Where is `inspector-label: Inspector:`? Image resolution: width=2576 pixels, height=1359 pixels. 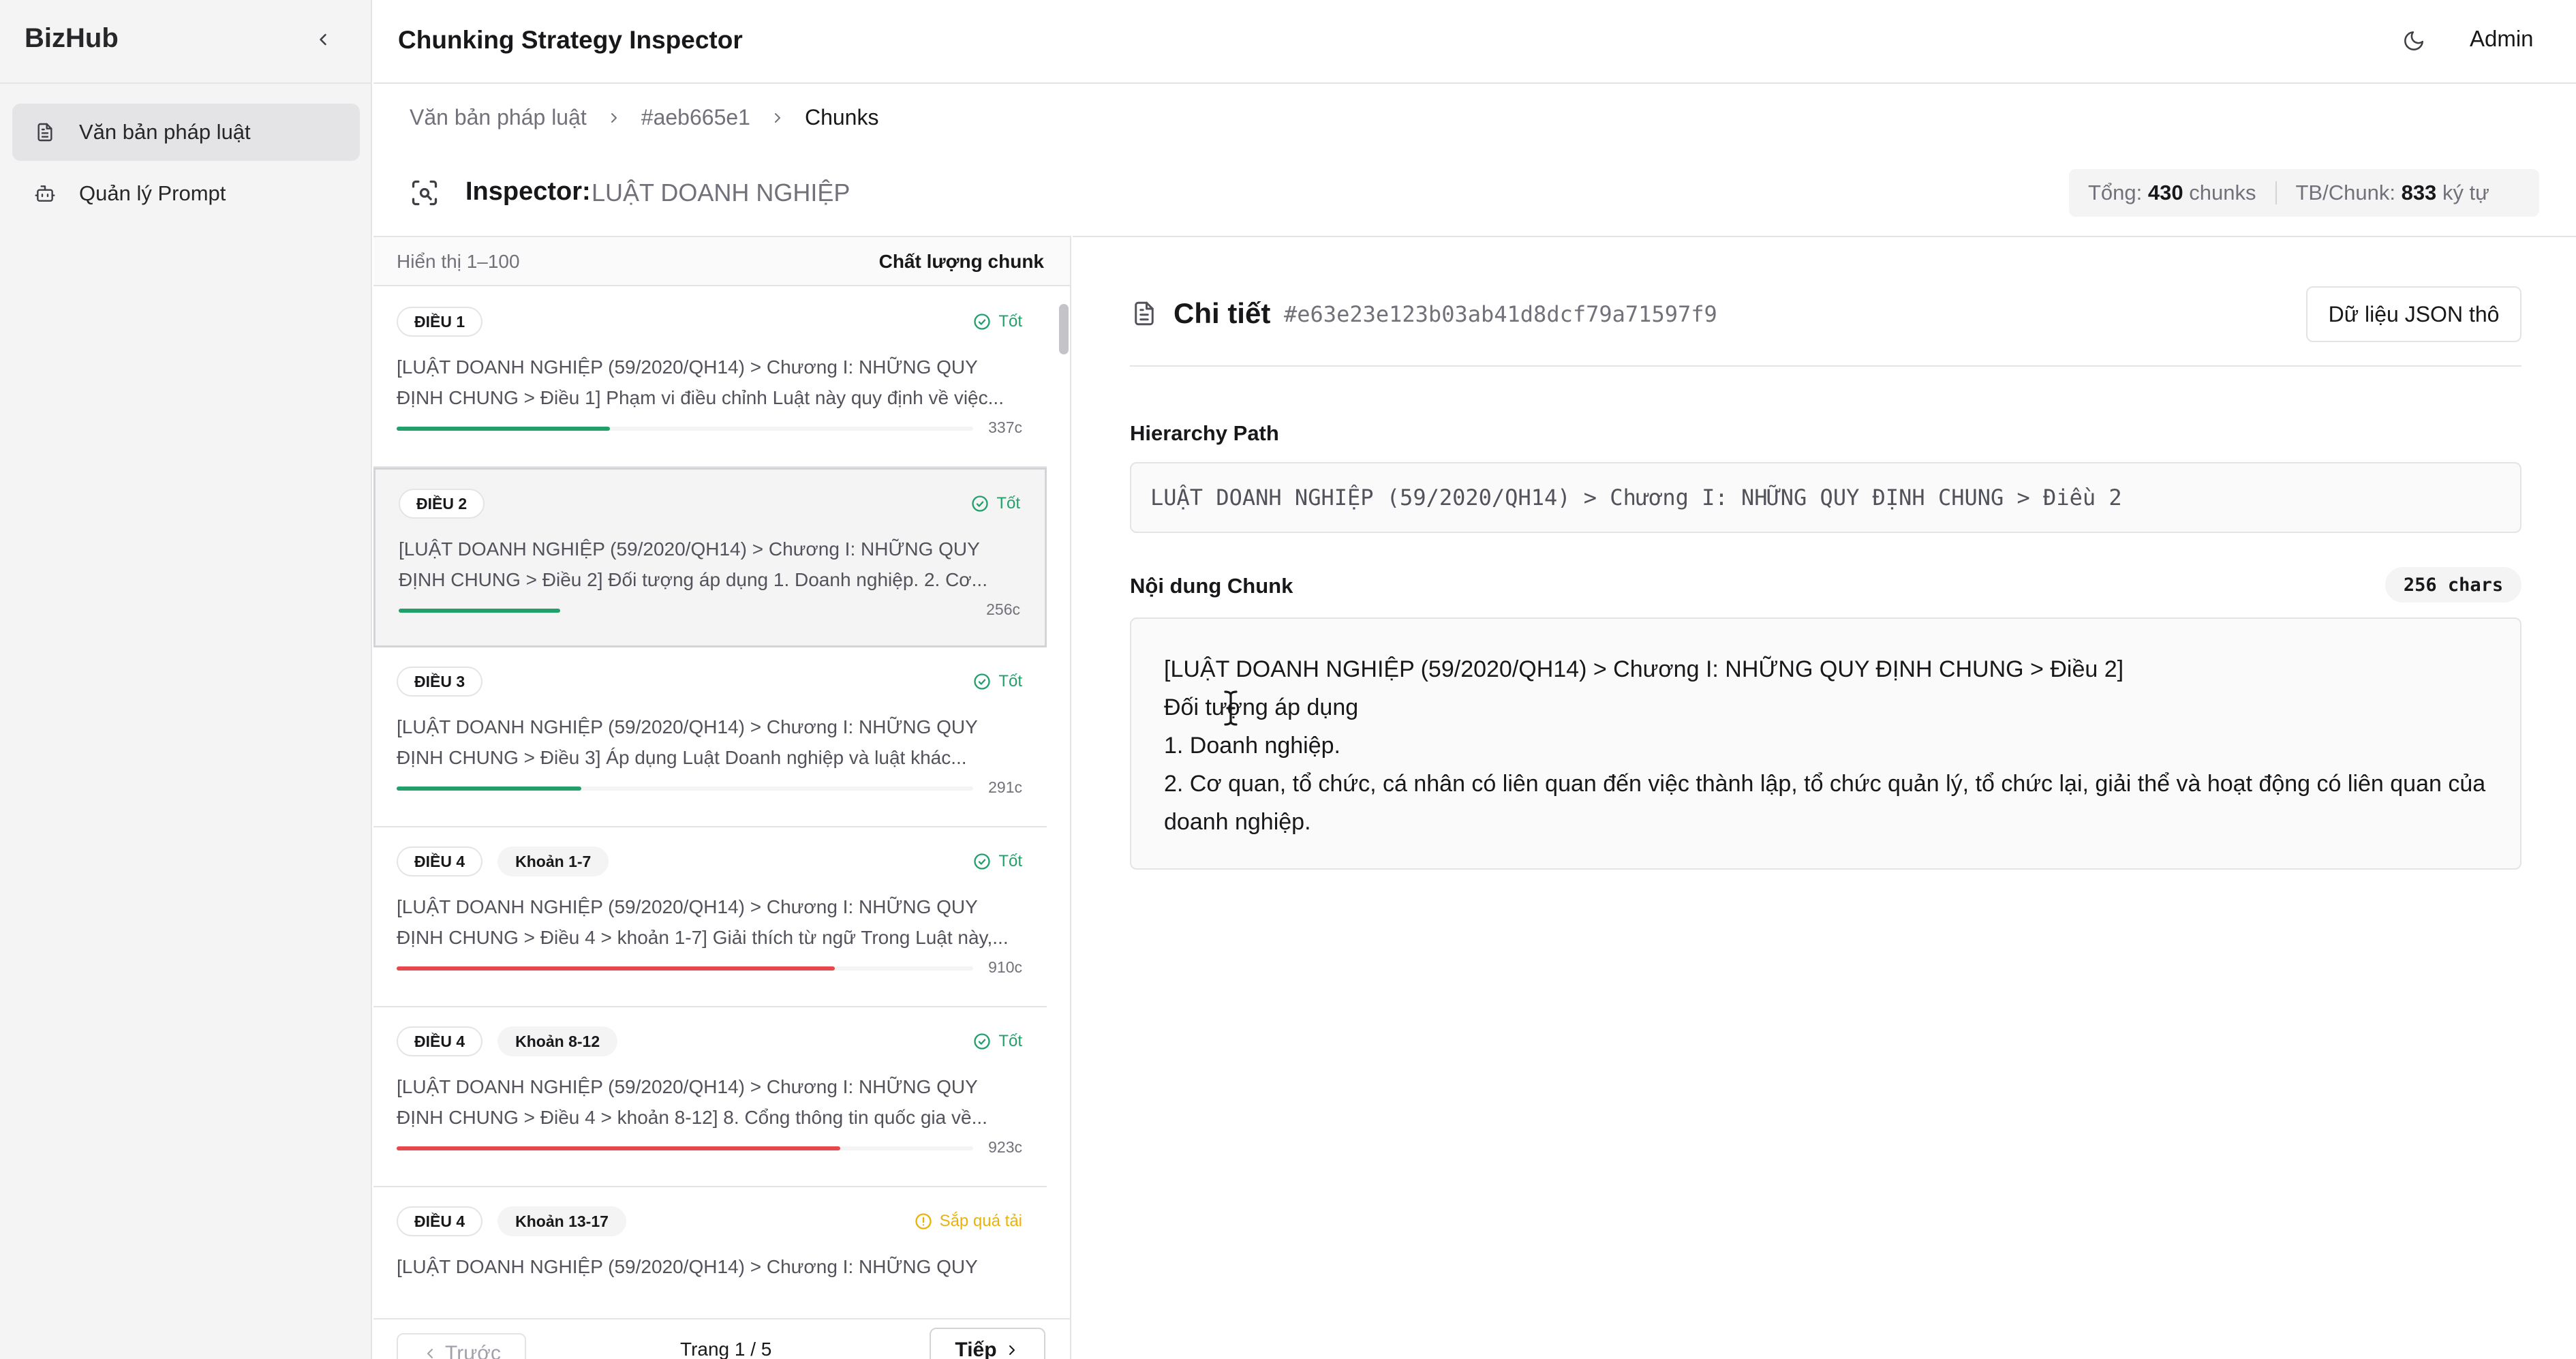
inspector-label: Inspector: is located at coordinates (528, 191).